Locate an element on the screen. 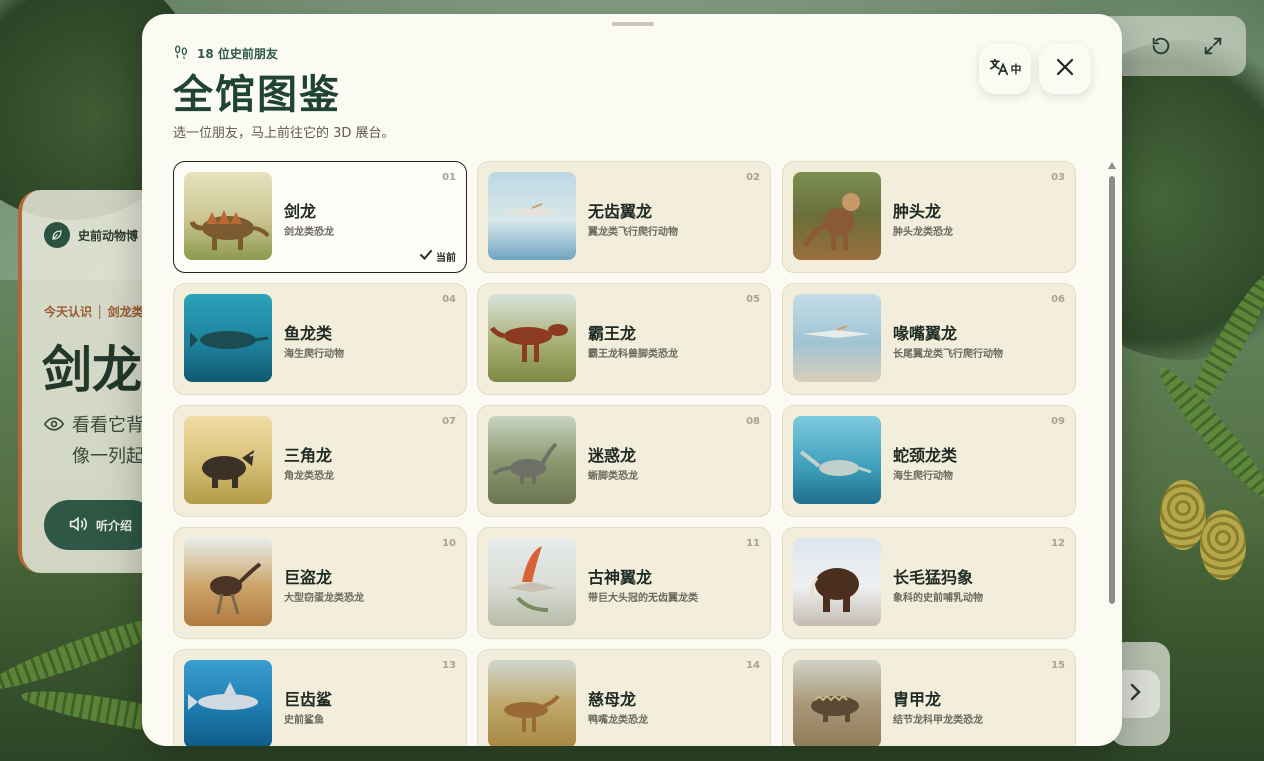 The image size is (1264, 761). animal-name: 剑龙 is located at coordinates (300, 211).